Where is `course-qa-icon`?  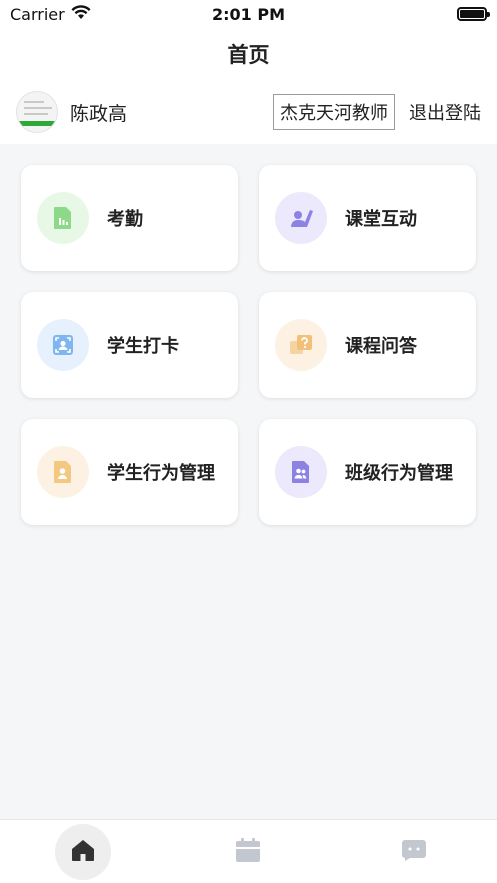 course-qa-icon is located at coordinates (301, 345).